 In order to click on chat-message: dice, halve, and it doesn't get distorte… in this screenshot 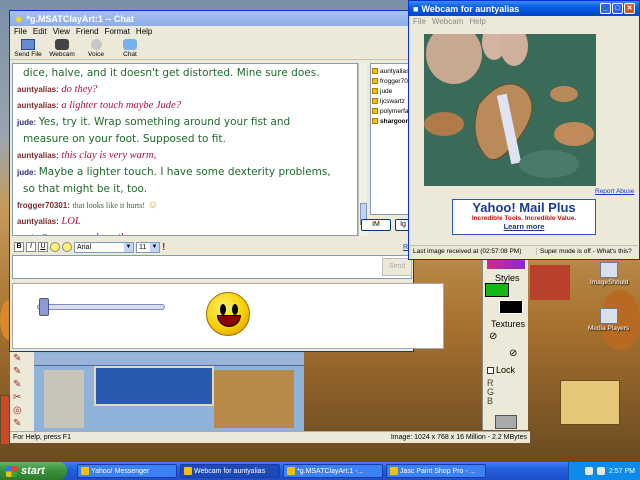, I will do `click(185, 73)`.